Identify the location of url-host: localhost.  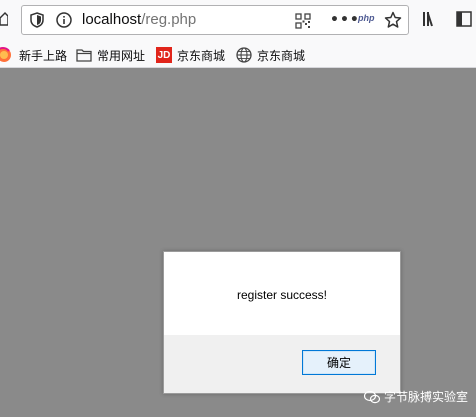
(112, 19).